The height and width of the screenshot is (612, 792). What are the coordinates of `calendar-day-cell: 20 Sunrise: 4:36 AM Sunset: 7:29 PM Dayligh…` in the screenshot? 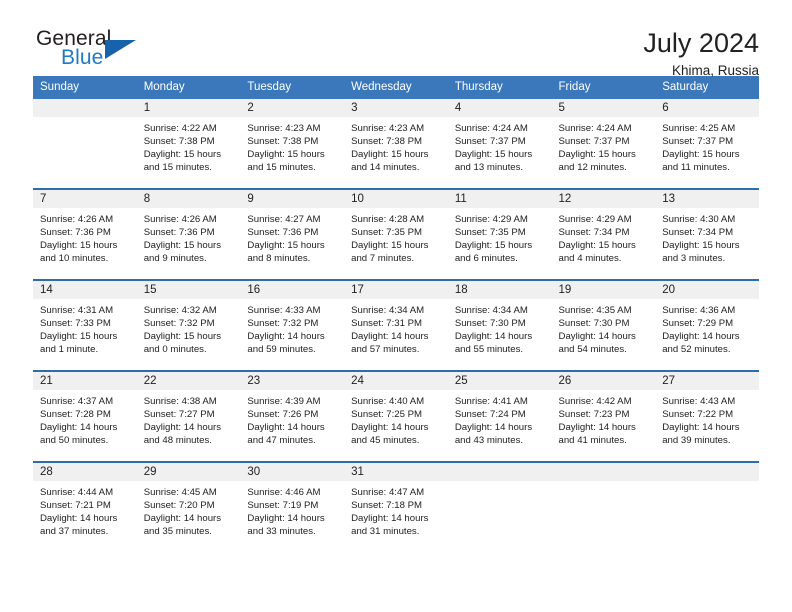 It's located at (707, 324).